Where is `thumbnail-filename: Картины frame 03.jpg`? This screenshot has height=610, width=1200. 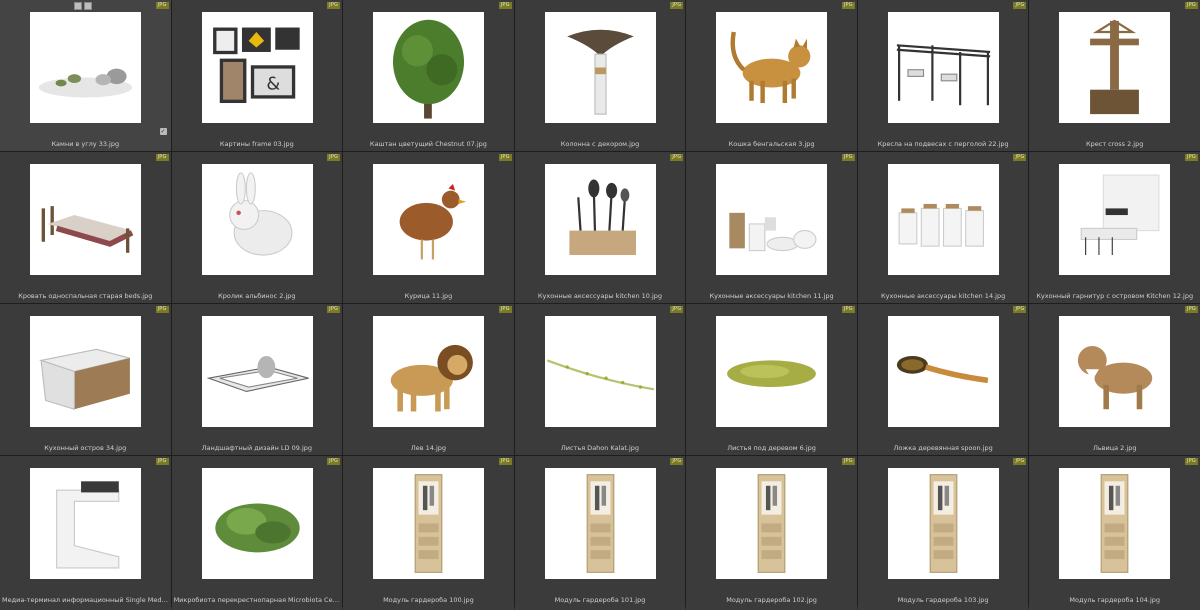
thumbnail-filename: Картины frame 03.jpg is located at coordinates (257, 144).